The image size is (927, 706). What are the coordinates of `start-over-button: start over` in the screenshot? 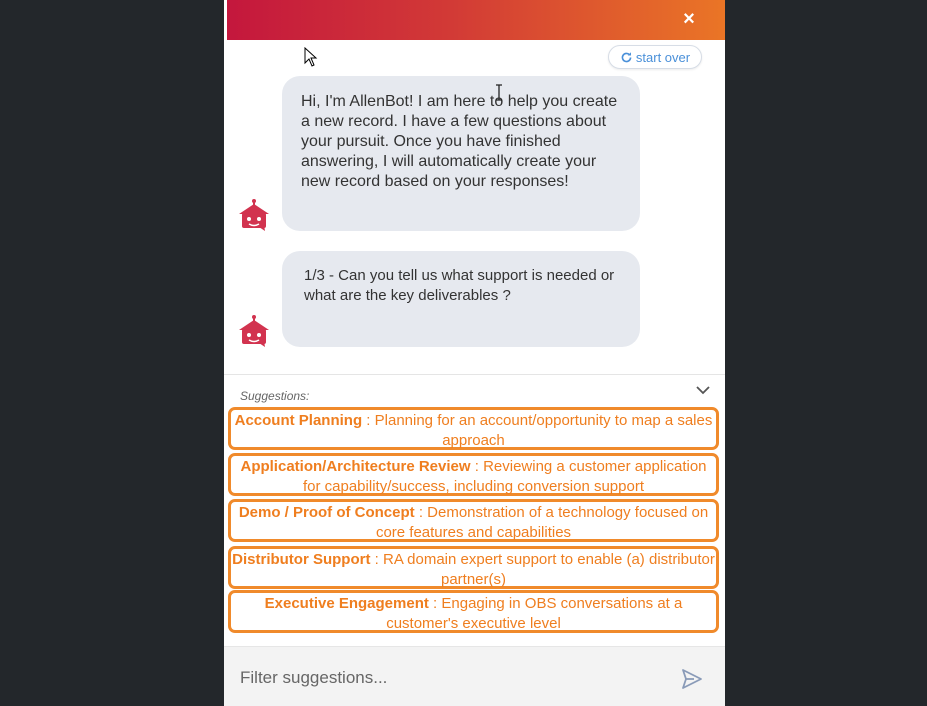 It's located at (655, 57).